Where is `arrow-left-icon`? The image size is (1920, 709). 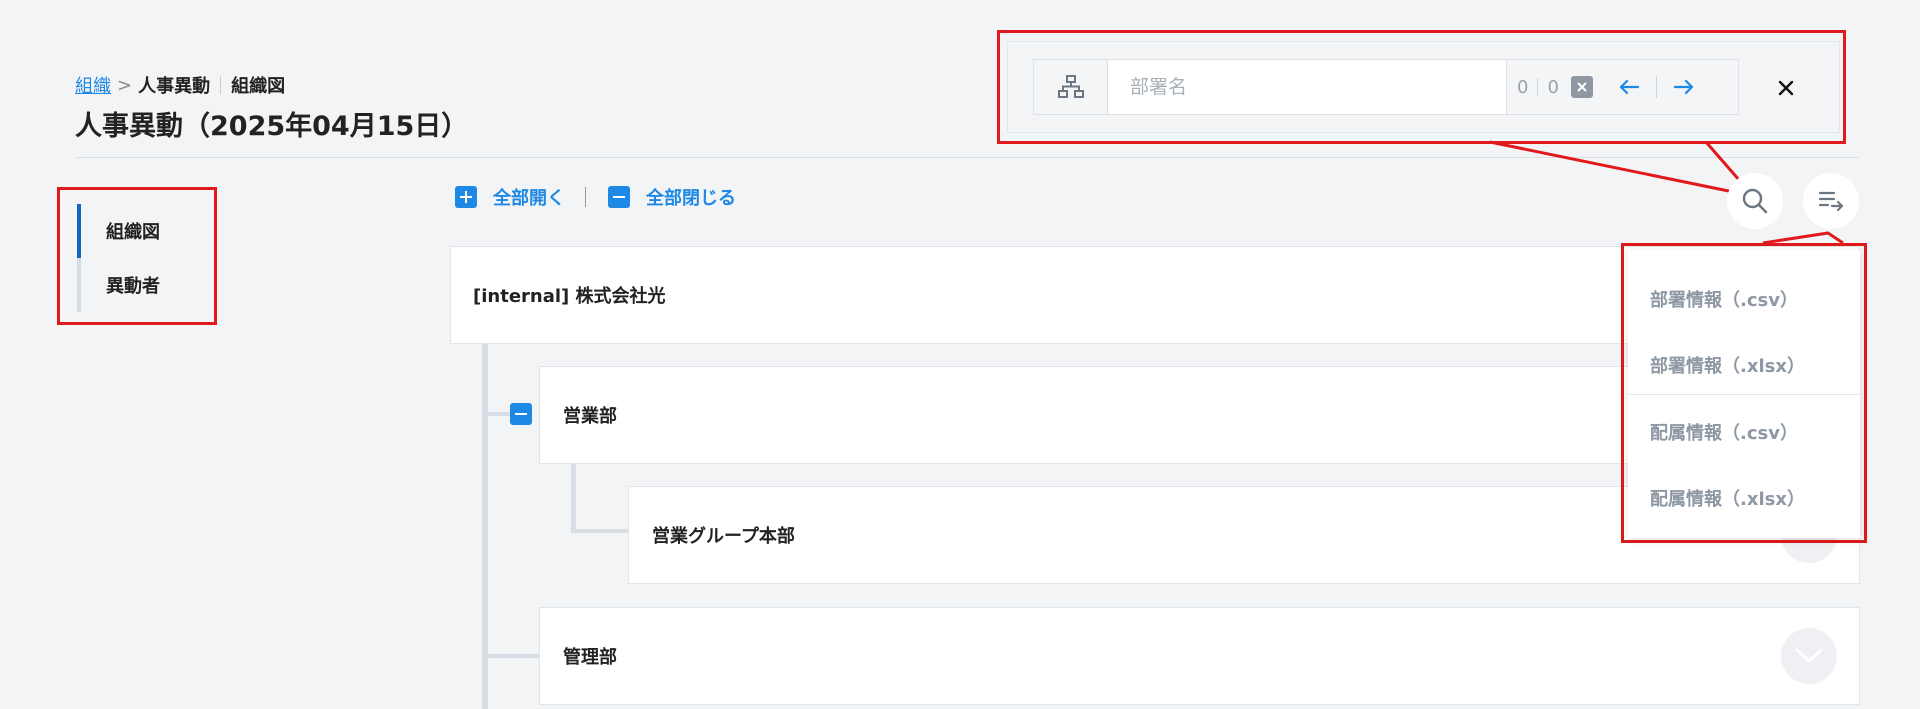 arrow-left-icon is located at coordinates (1629, 87).